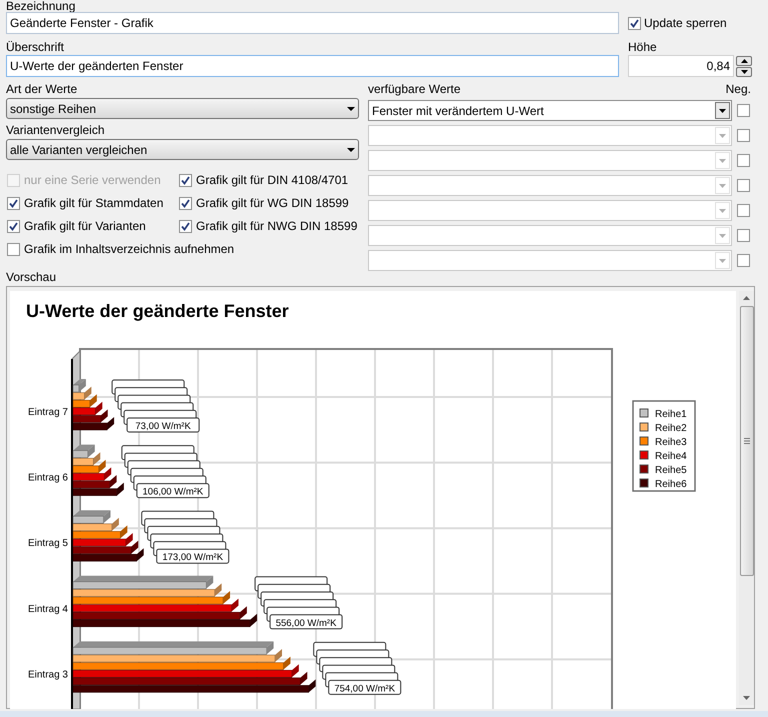 The height and width of the screenshot is (717, 768). I want to click on category-label: Eintrag 7, so click(48, 412).